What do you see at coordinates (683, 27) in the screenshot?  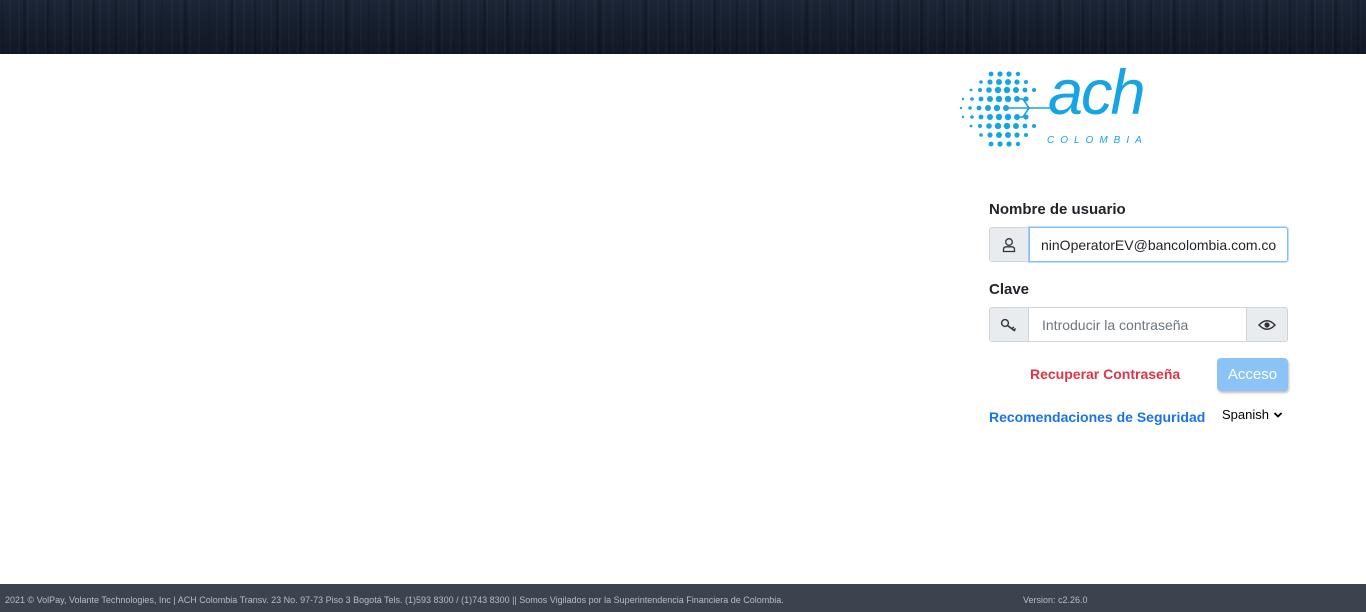 I see `top-banner` at bounding box center [683, 27].